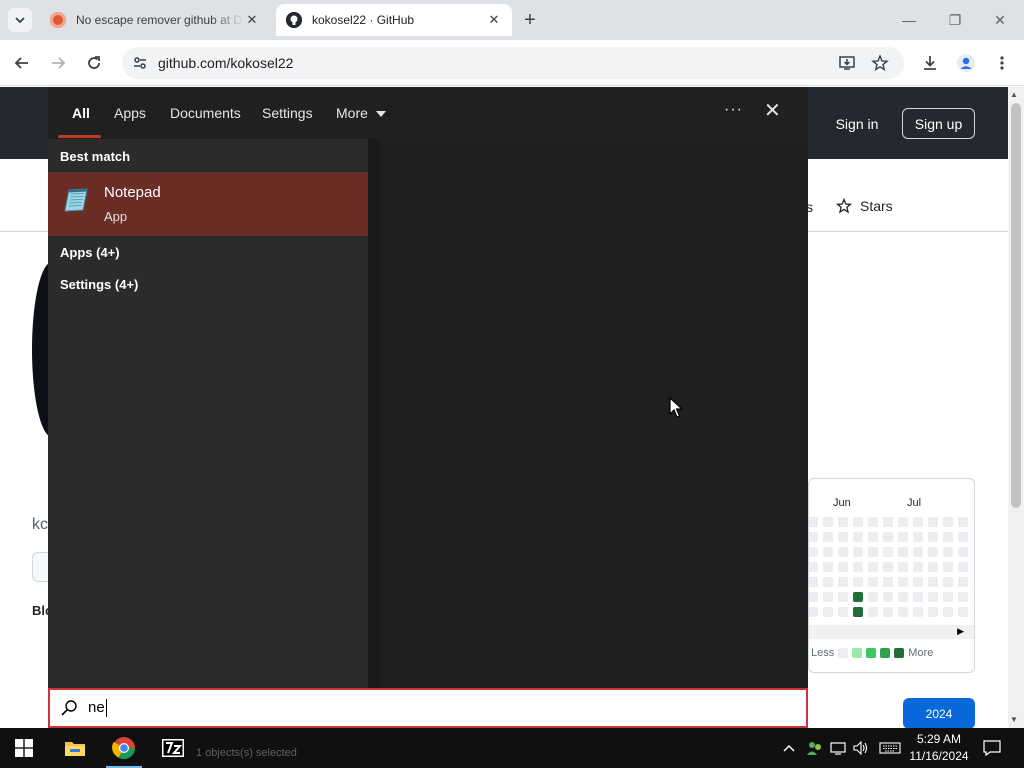  Describe the element at coordinates (20, 20) in the screenshot. I see `tab-search-button` at that location.